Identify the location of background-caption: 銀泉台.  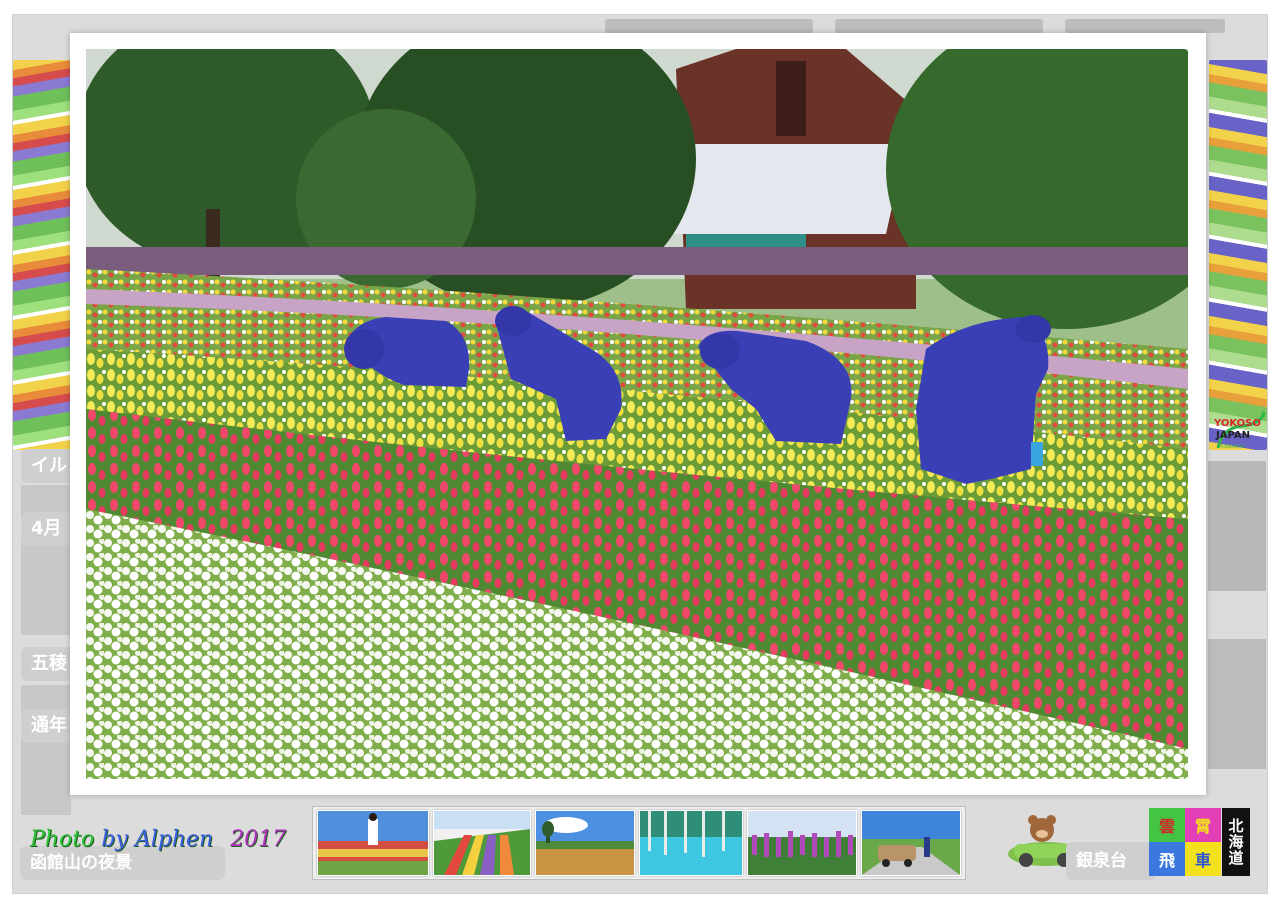
(1111, 861).